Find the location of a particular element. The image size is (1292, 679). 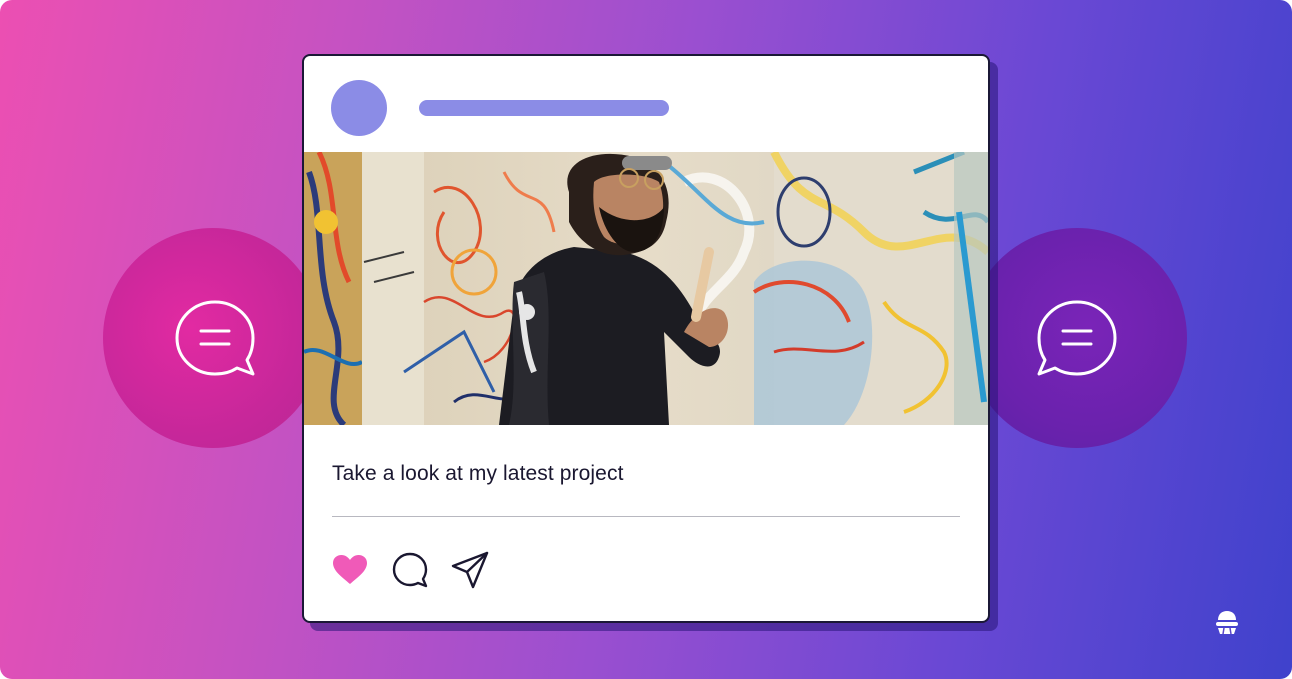

right-chat-bubble is located at coordinates (1077, 338).